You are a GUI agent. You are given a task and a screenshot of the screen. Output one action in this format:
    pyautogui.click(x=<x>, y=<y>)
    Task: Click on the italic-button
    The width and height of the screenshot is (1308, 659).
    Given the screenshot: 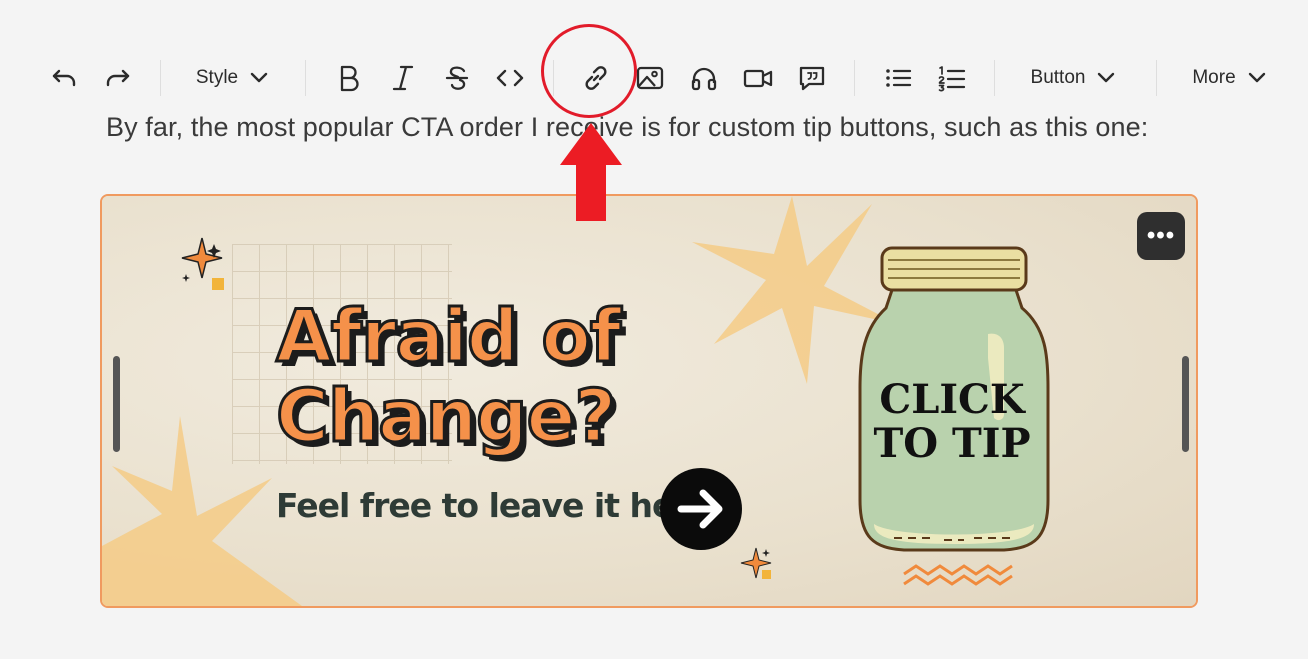 What is the action you would take?
    pyautogui.click(x=403, y=78)
    